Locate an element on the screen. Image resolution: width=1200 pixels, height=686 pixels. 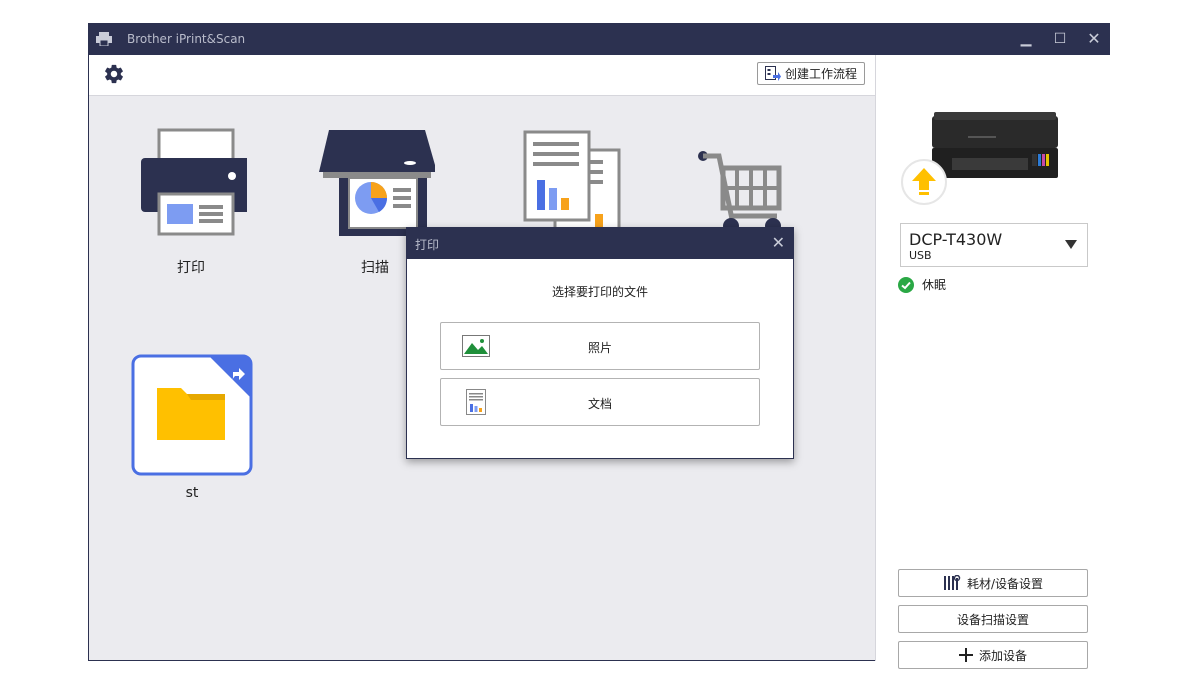
scan-settings-label: 设备扫描设置 is located at coordinates (992, 619).